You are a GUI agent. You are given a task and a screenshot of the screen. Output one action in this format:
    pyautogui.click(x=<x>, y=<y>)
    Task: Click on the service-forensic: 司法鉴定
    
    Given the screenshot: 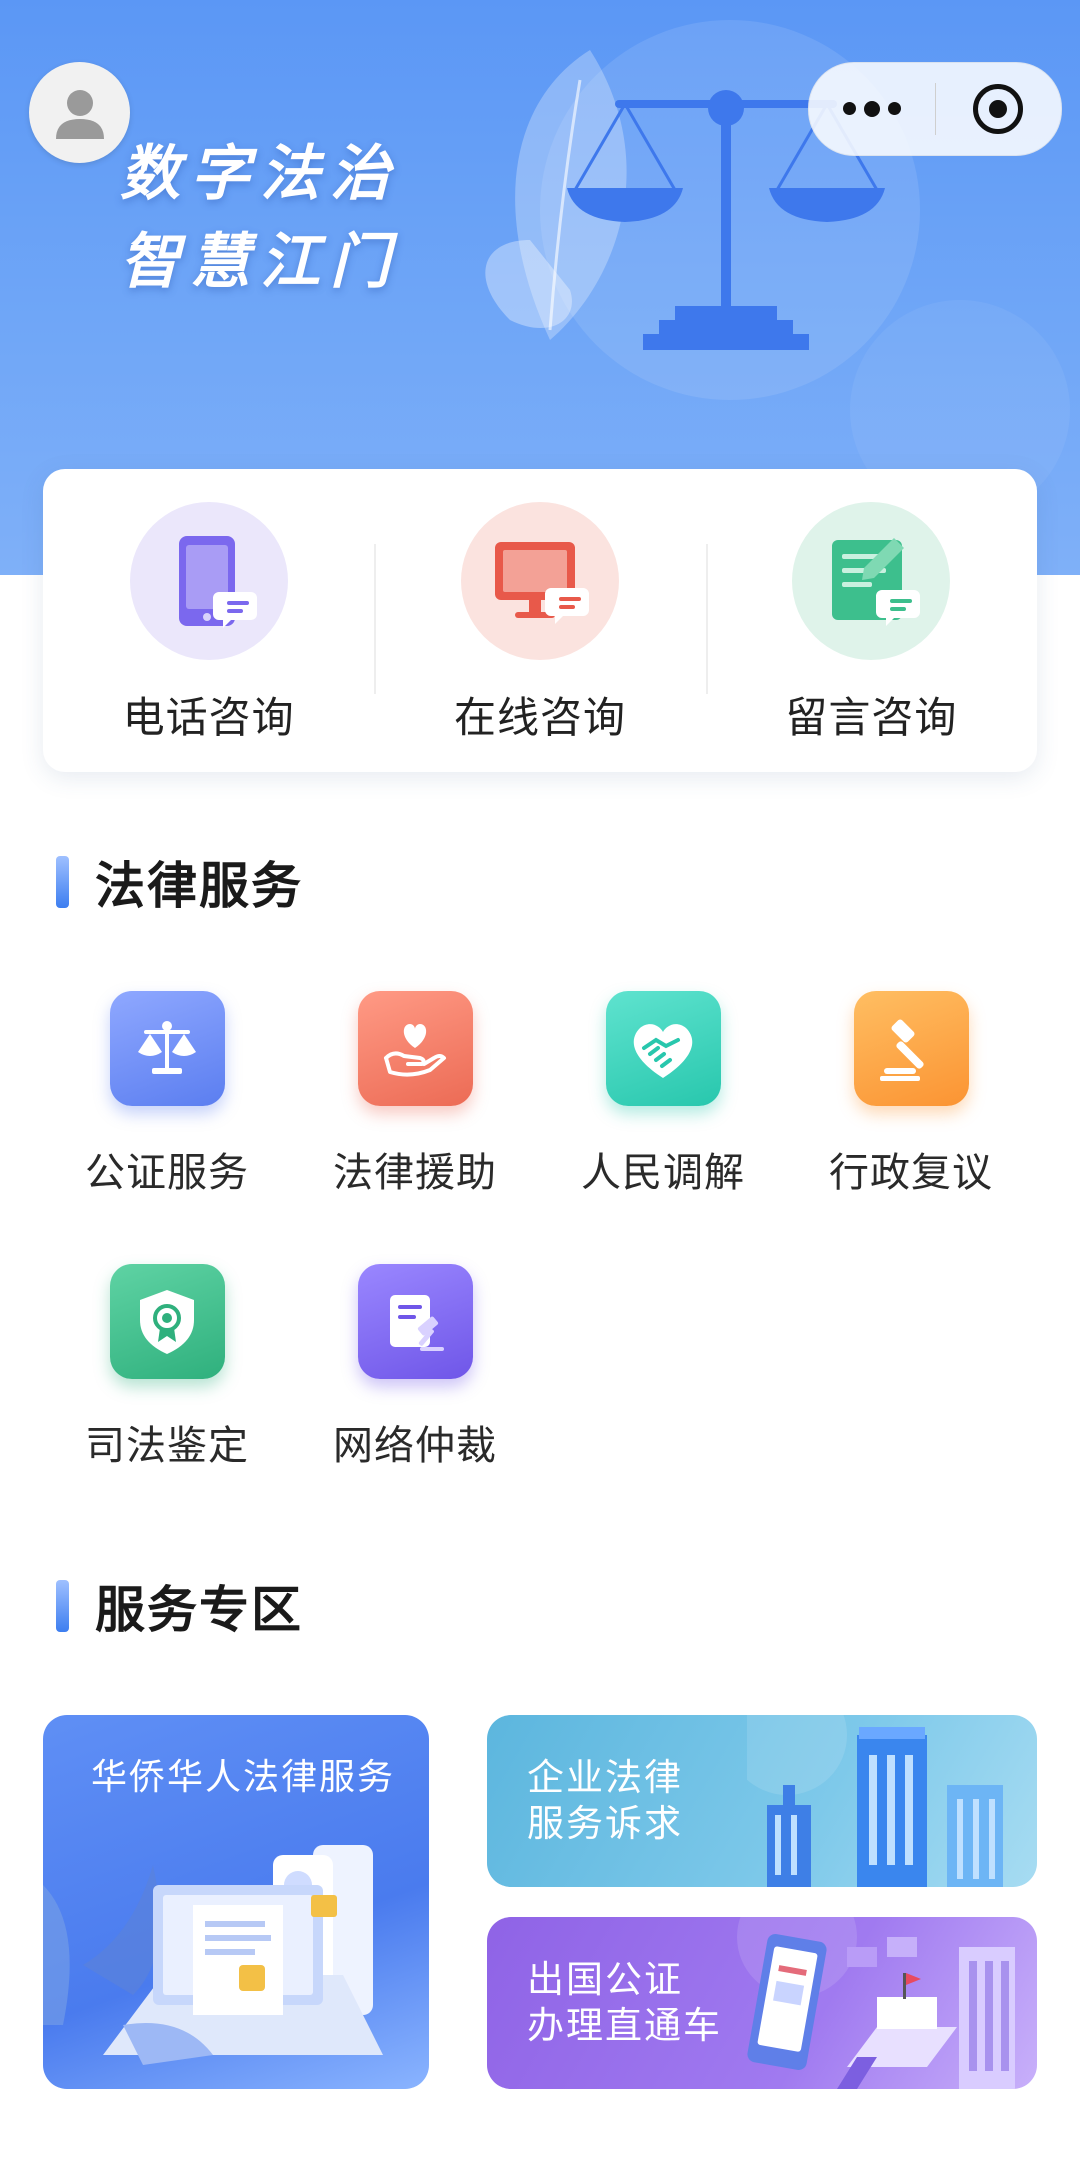 What is the action you would take?
    pyautogui.click(x=167, y=1367)
    